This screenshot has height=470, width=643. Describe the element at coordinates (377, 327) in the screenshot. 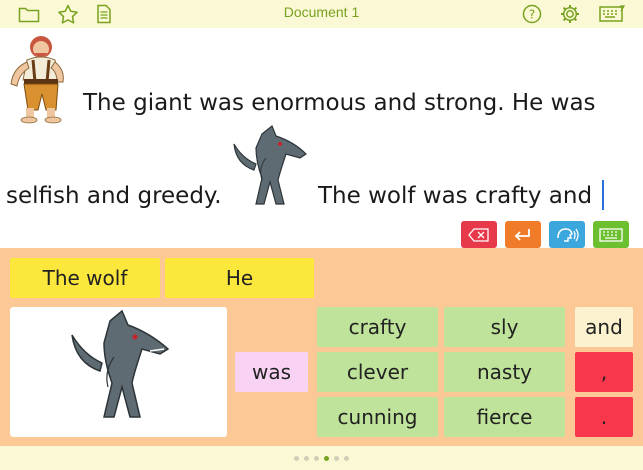

I see `word-crafty: crafty` at that location.